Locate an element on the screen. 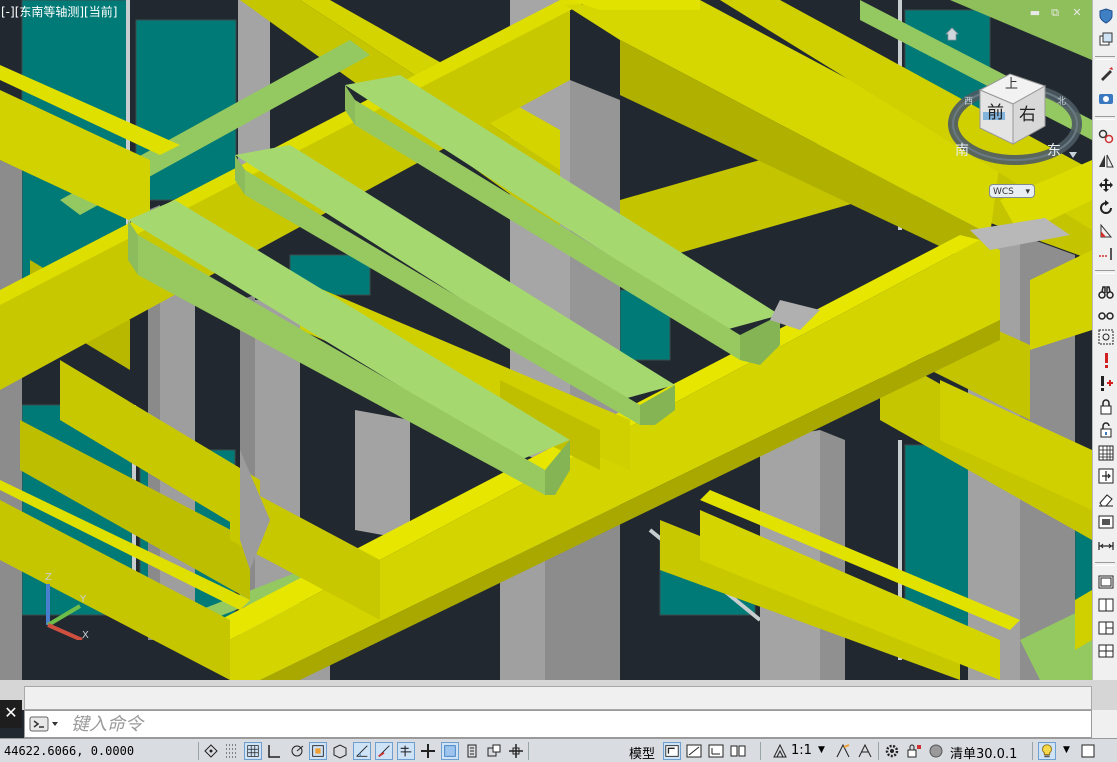  scale-icon is located at coordinates (1106, 231).